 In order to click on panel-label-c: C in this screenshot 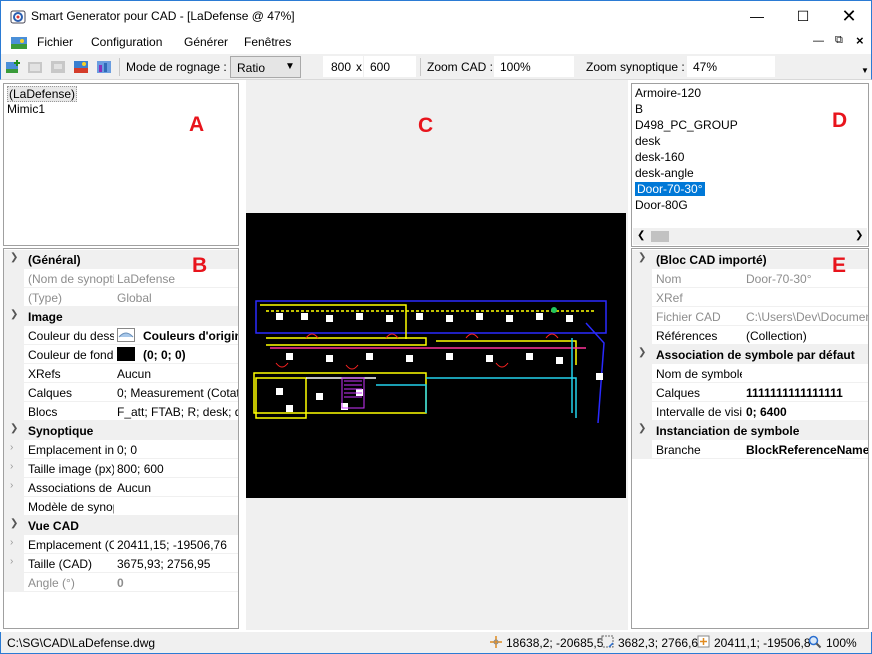, I will do `click(426, 125)`.